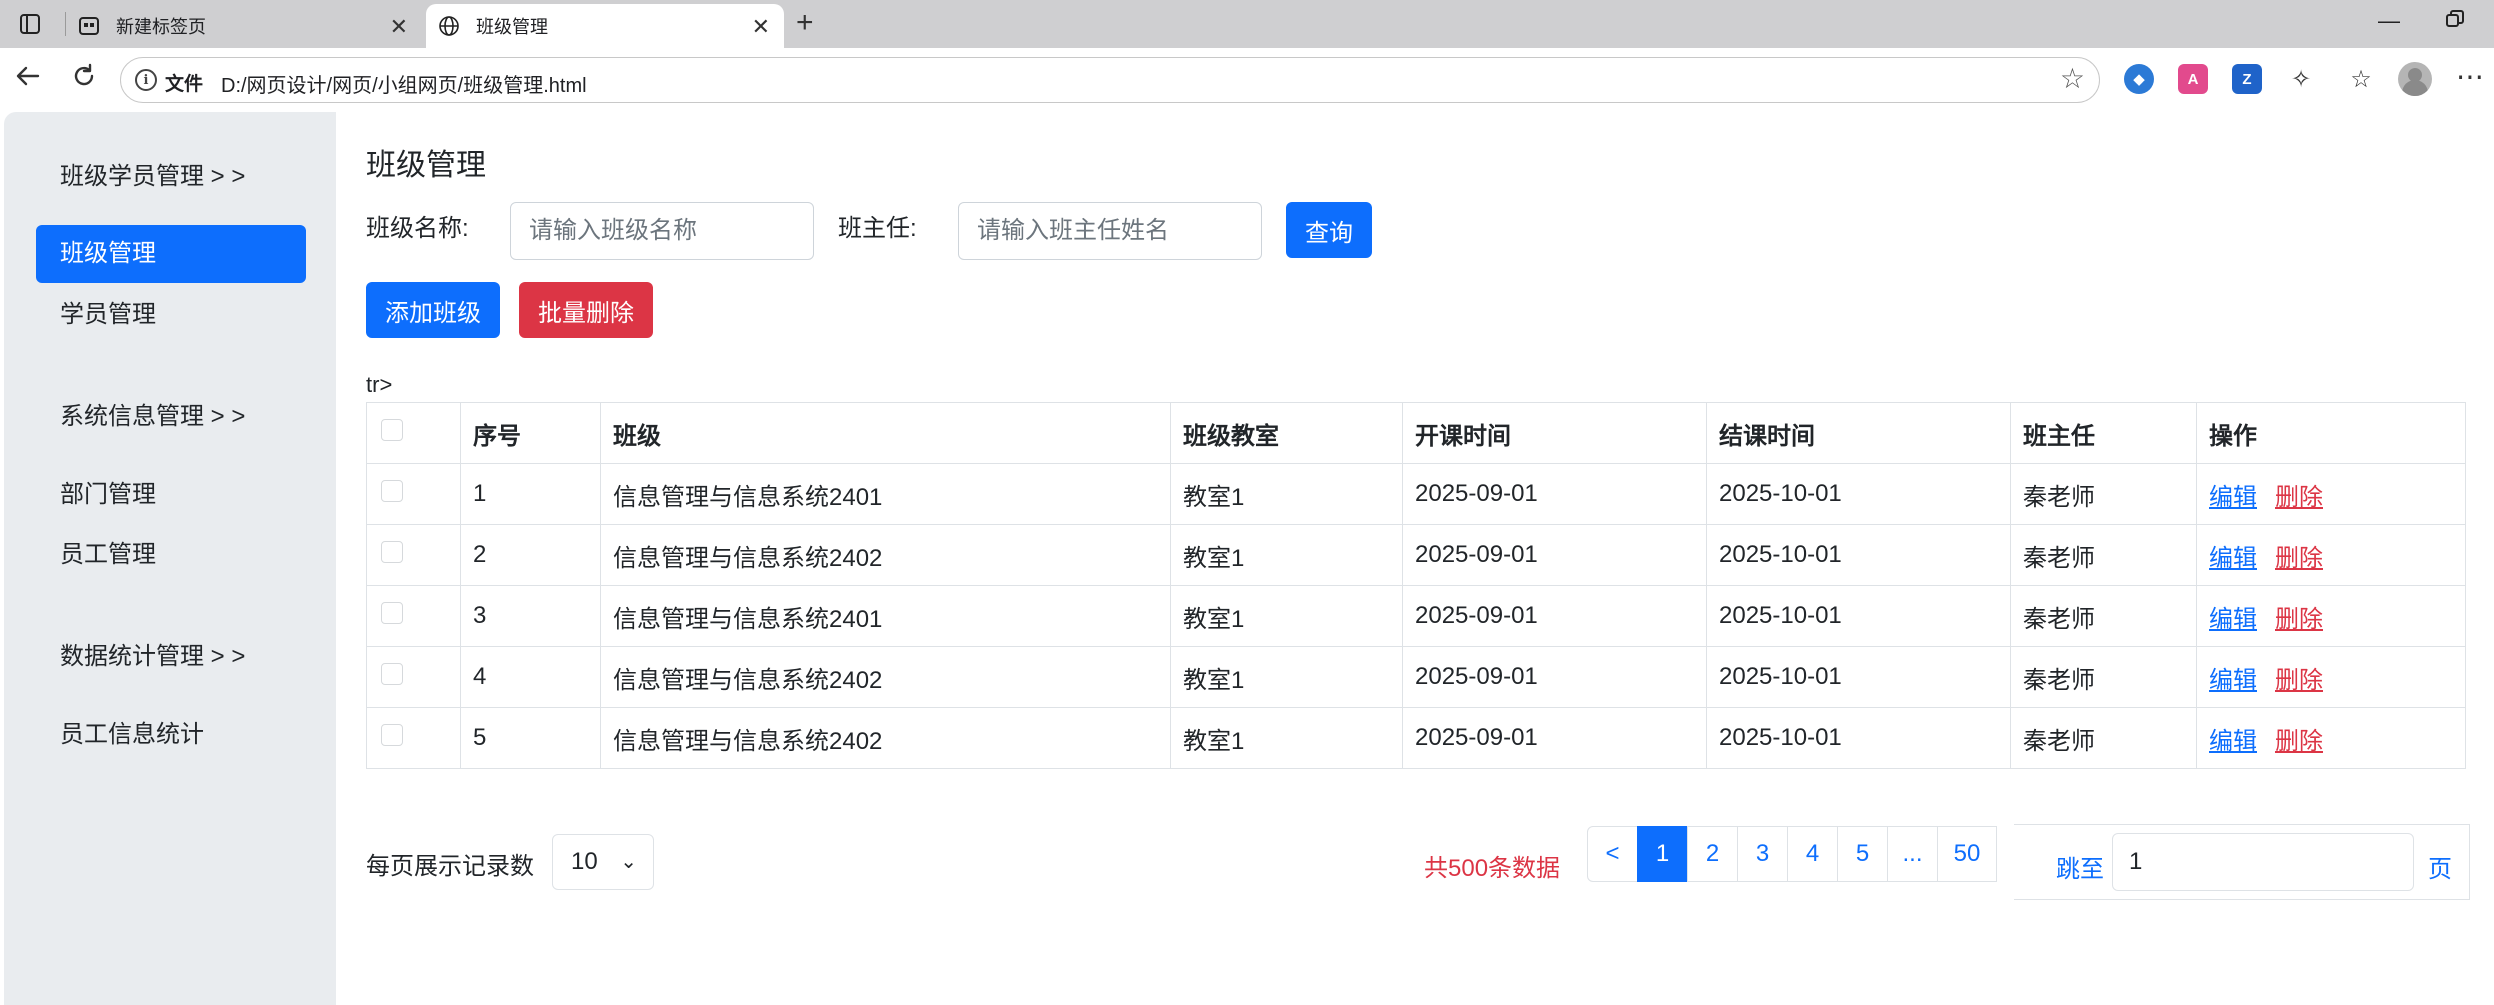 This screenshot has width=2494, height=1005. Describe the element at coordinates (1862, 854) in the screenshot. I see `page-button-5: 5` at that location.